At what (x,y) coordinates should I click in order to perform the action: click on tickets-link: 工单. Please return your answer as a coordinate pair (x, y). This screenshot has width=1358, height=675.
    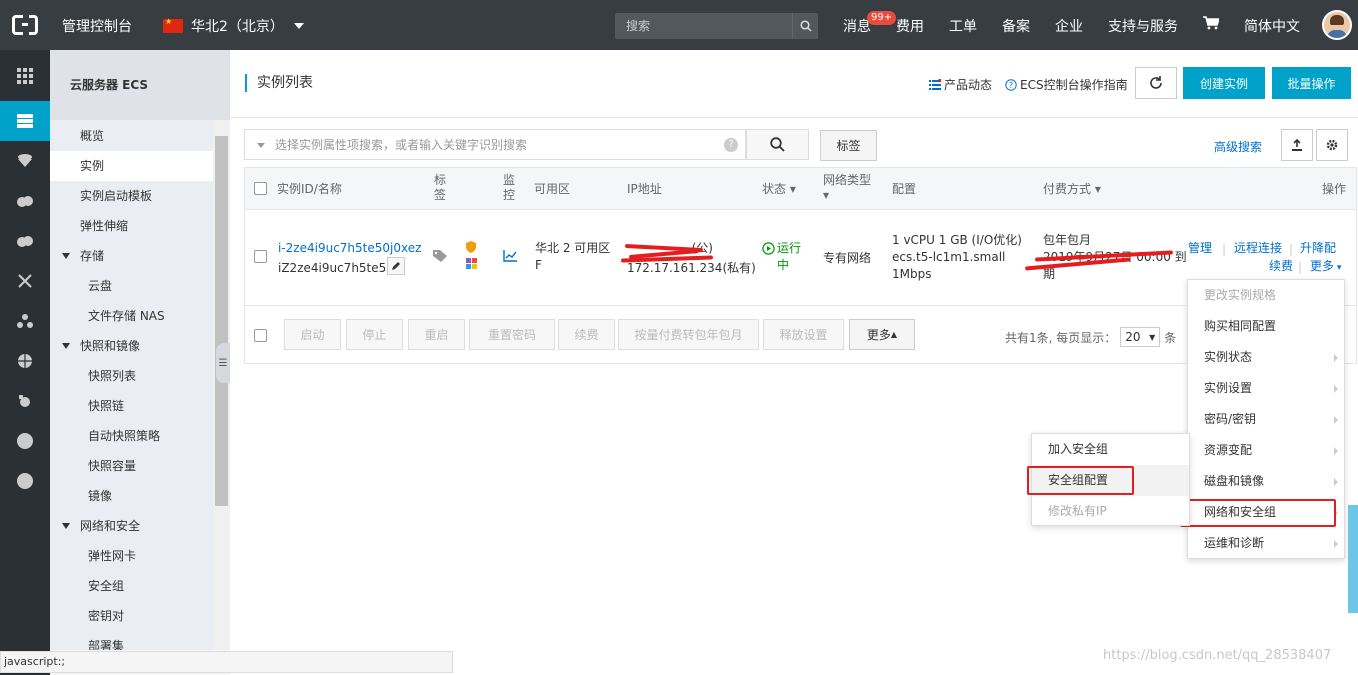
    Looking at the image, I should click on (963, 26).